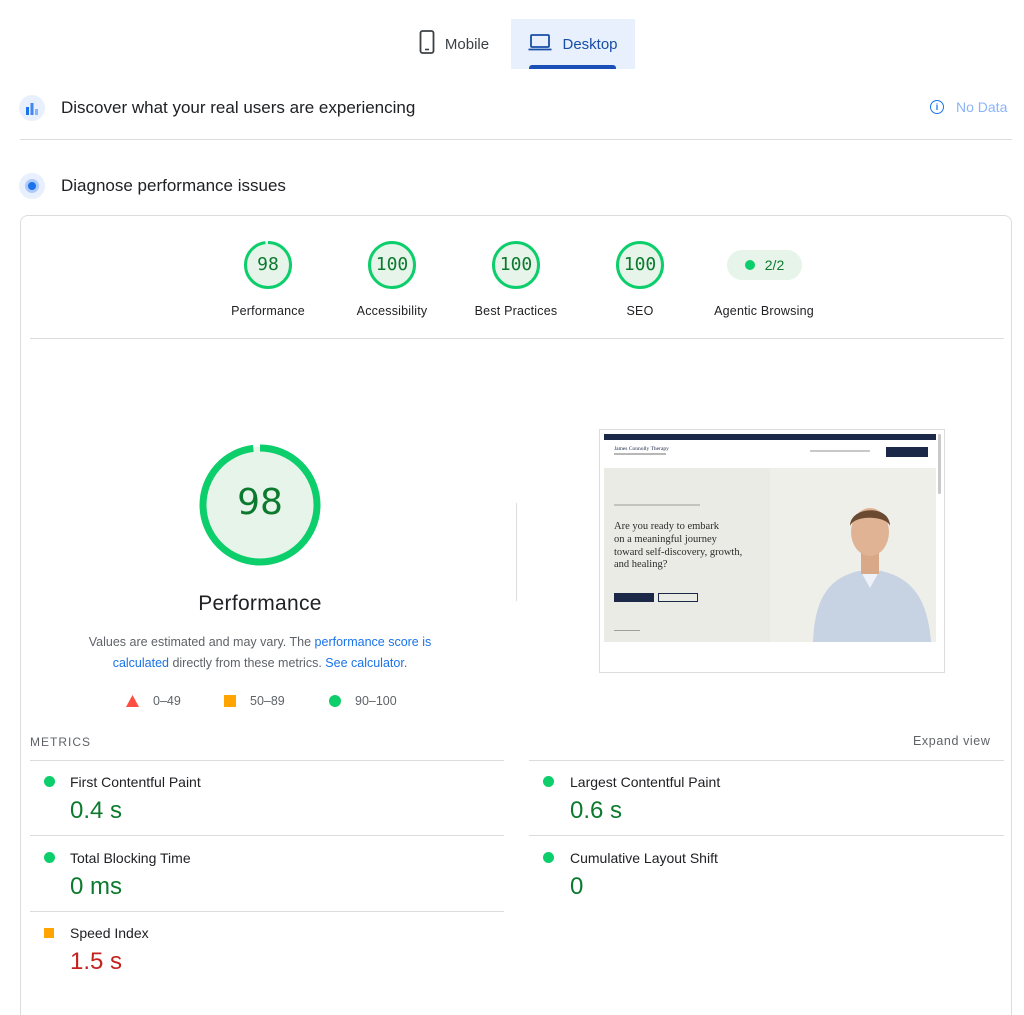  What do you see at coordinates (363, 701) in the screenshot?
I see `legend-pass: 90–100` at bounding box center [363, 701].